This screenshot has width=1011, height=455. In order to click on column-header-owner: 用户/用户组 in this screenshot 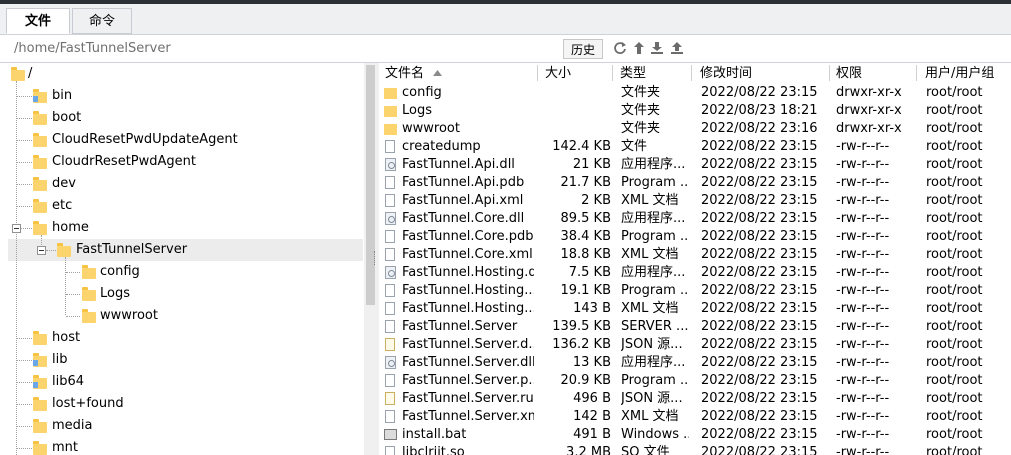, I will do `click(959, 74)`.